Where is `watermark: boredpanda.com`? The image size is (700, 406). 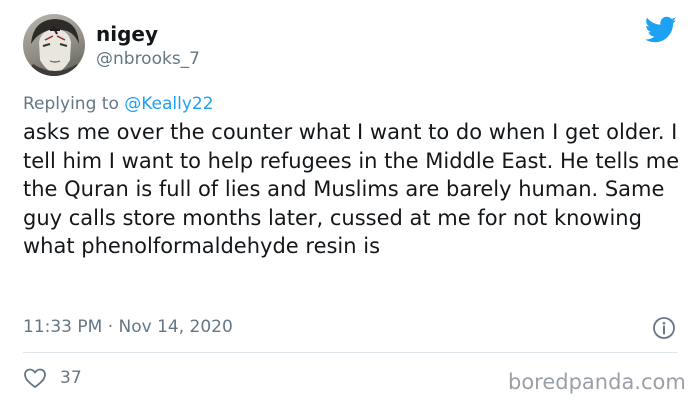
watermark: boredpanda.com is located at coordinates (597, 382).